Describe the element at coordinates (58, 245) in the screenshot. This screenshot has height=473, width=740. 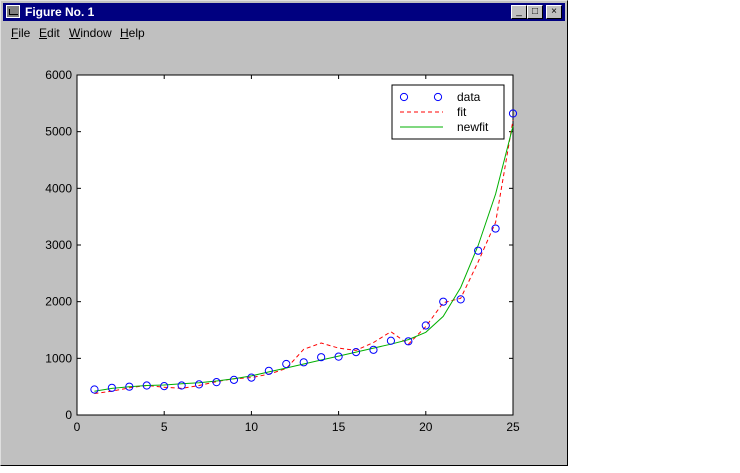
I see `y-tick-label: 3000` at that location.